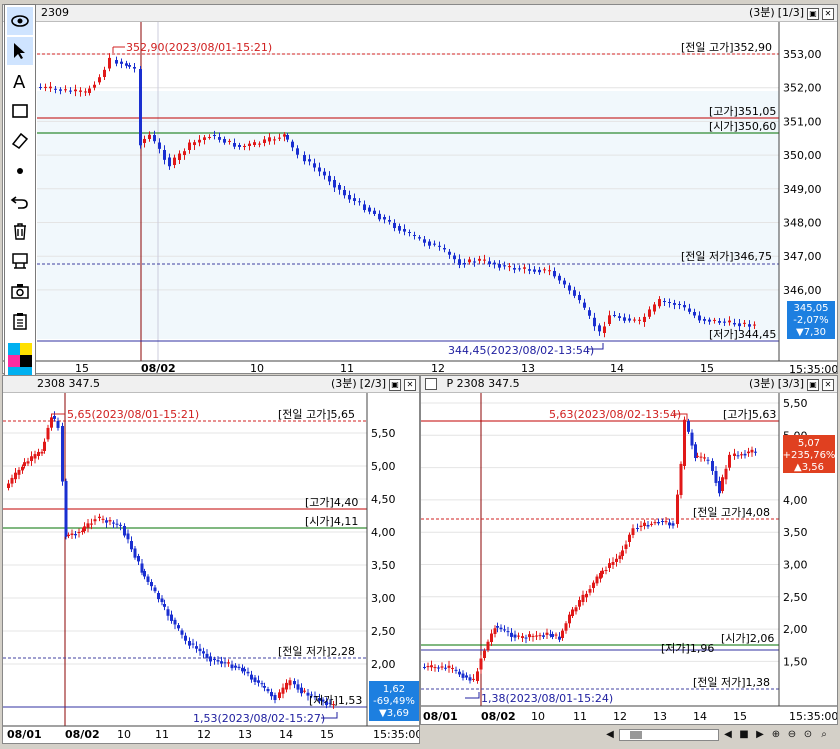 The image size is (840, 749). I want to click on swatch-yellow, so click(26, 349).